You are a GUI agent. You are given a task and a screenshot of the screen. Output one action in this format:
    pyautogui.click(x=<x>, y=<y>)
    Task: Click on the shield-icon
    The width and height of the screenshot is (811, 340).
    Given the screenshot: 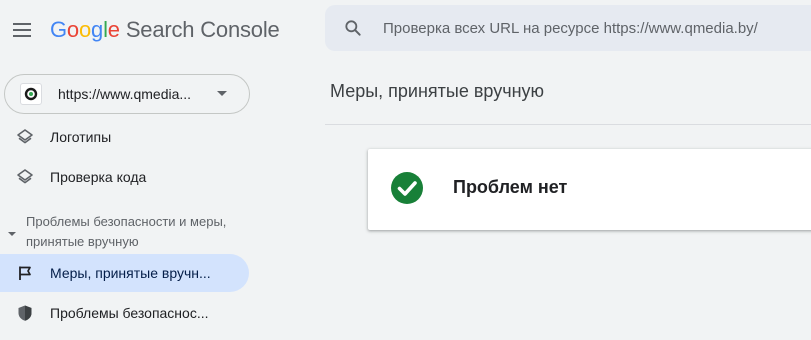 What is the action you would take?
    pyautogui.click(x=25, y=313)
    